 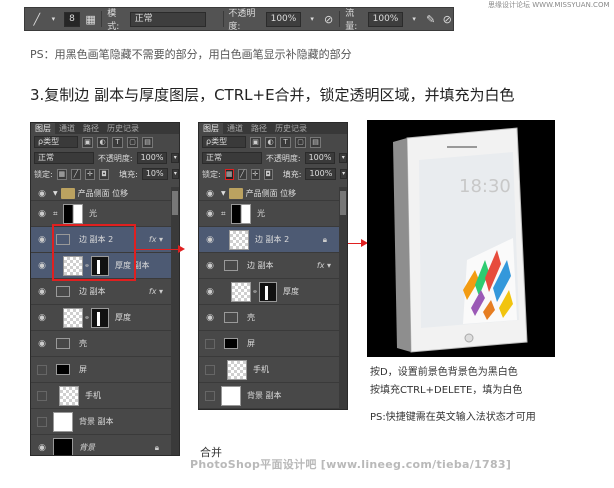 I want to click on caption-line-1: 按D，设置前景色背景色为黑白色, so click(x=444, y=372).